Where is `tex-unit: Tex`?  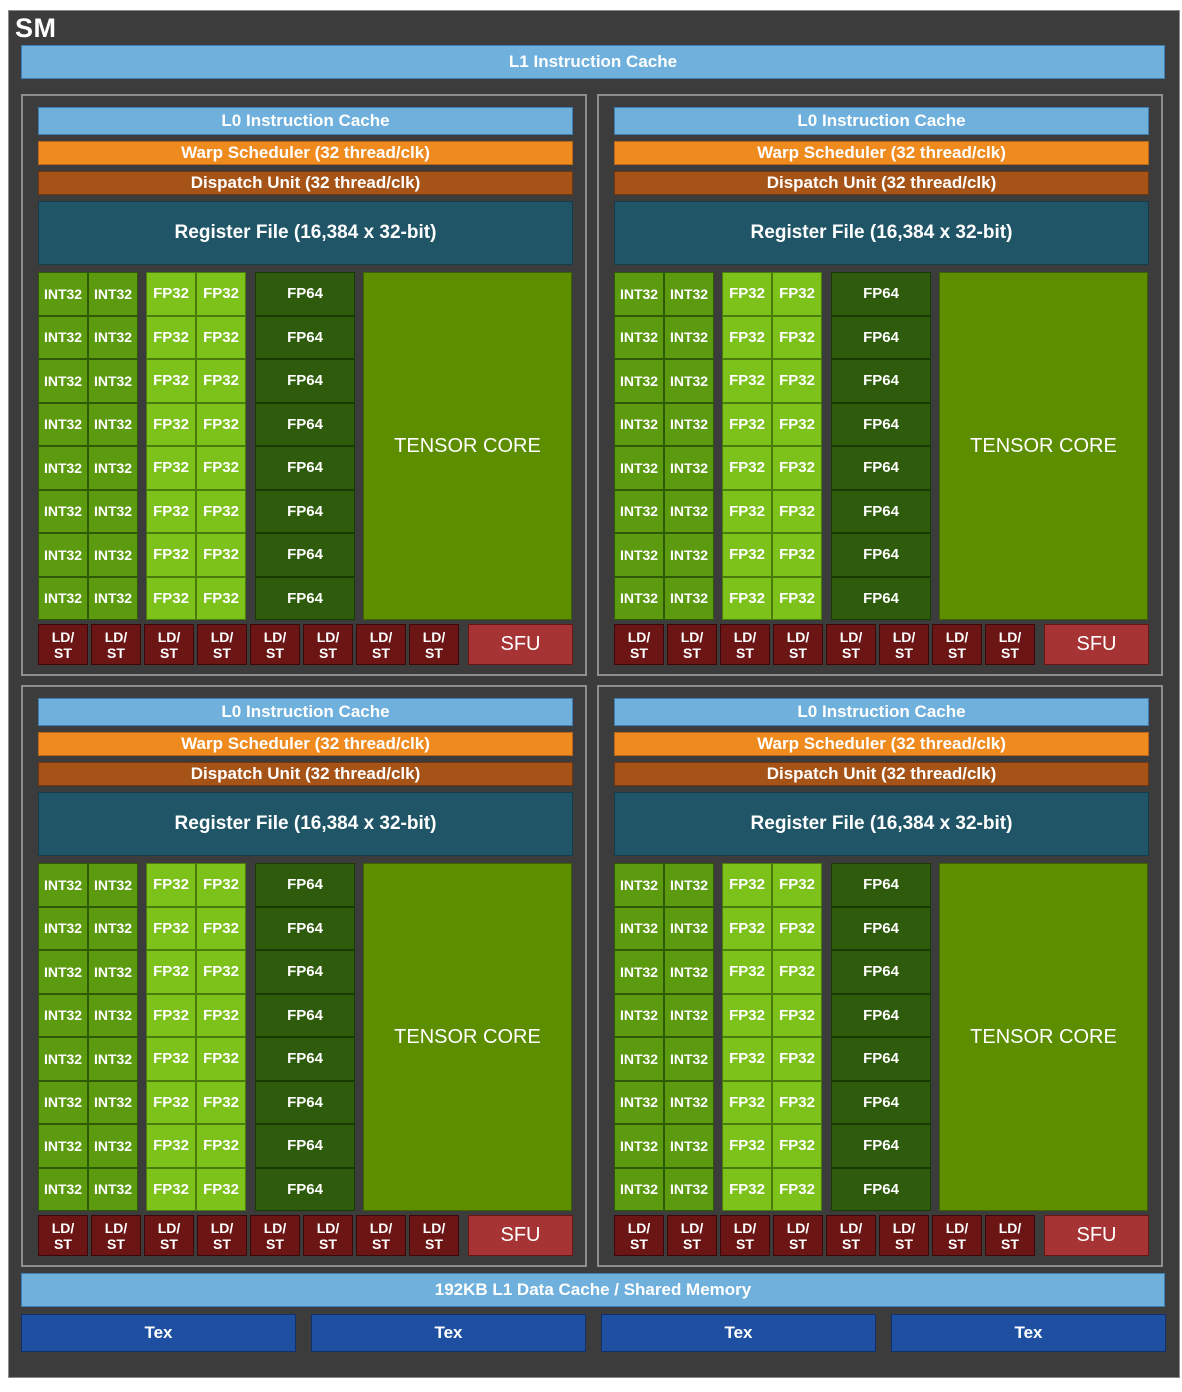 tex-unit: Tex is located at coordinates (158, 1333).